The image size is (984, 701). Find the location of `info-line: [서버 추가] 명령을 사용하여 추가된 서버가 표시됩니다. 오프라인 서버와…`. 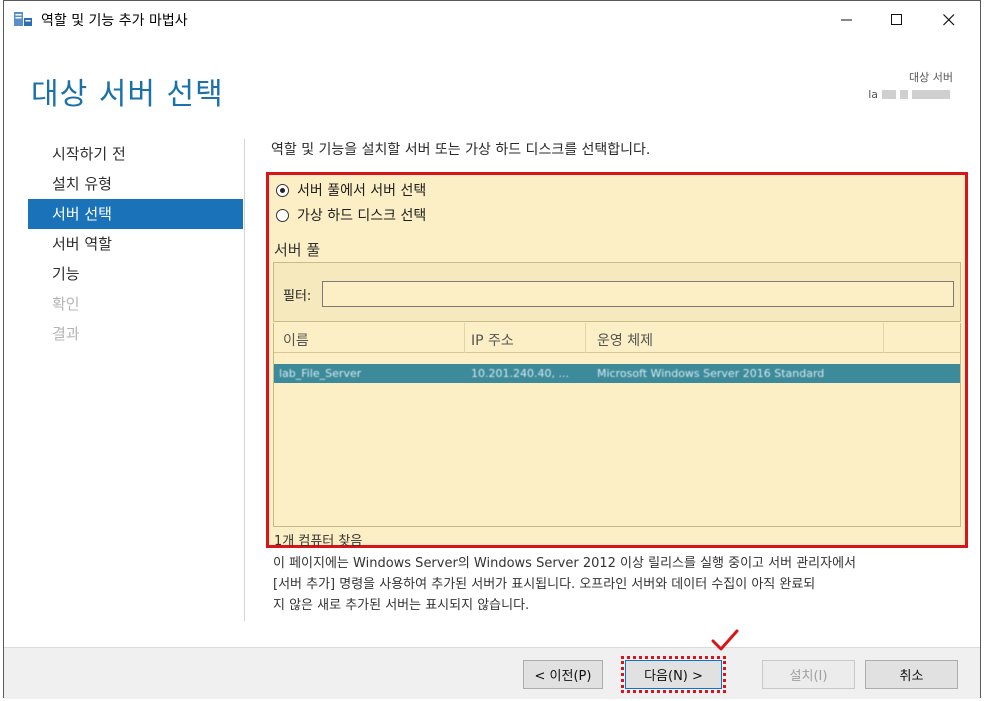

info-line: [서버 추가] 명령을 사용하여 추가된 서버가 표시됩니다. 오프라인 서버와… is located at coordinates (544, 584).